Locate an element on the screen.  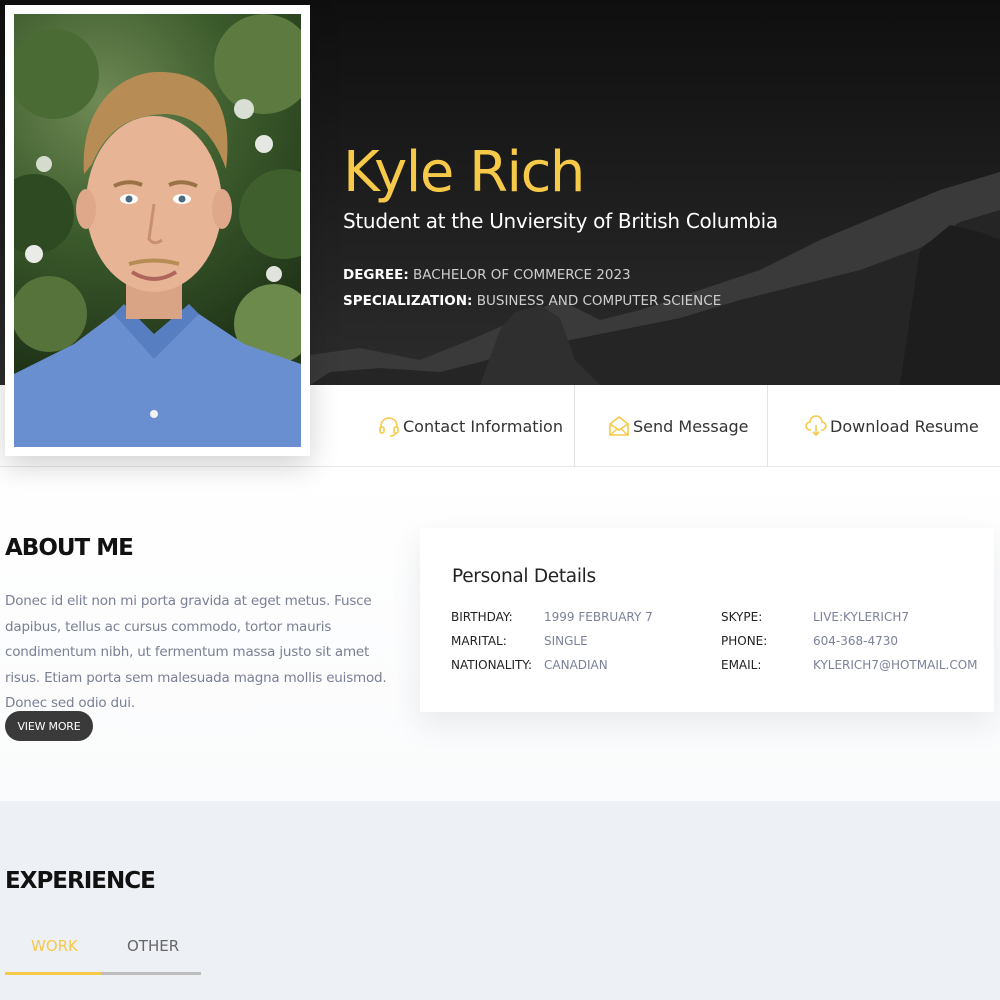
nationality-value: CANADIAN is located at coordinates (576, 665).